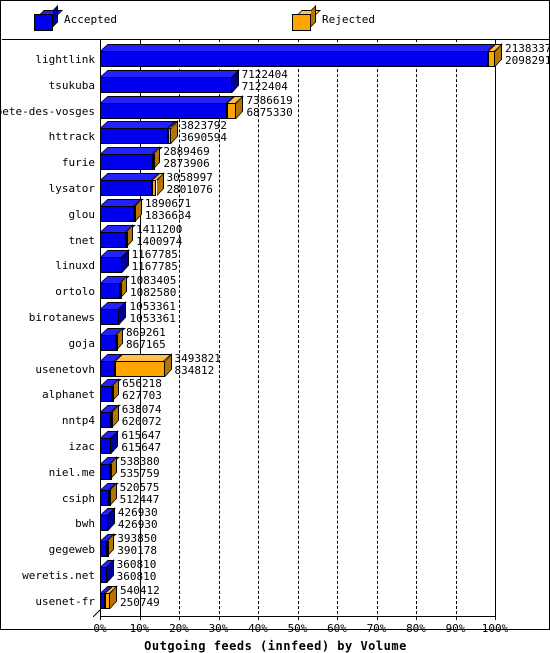 Image resolution: width=550 pixels, height=653 pixels. I want to click on chart-legend: Accepted Rejected, so click(275, 21).